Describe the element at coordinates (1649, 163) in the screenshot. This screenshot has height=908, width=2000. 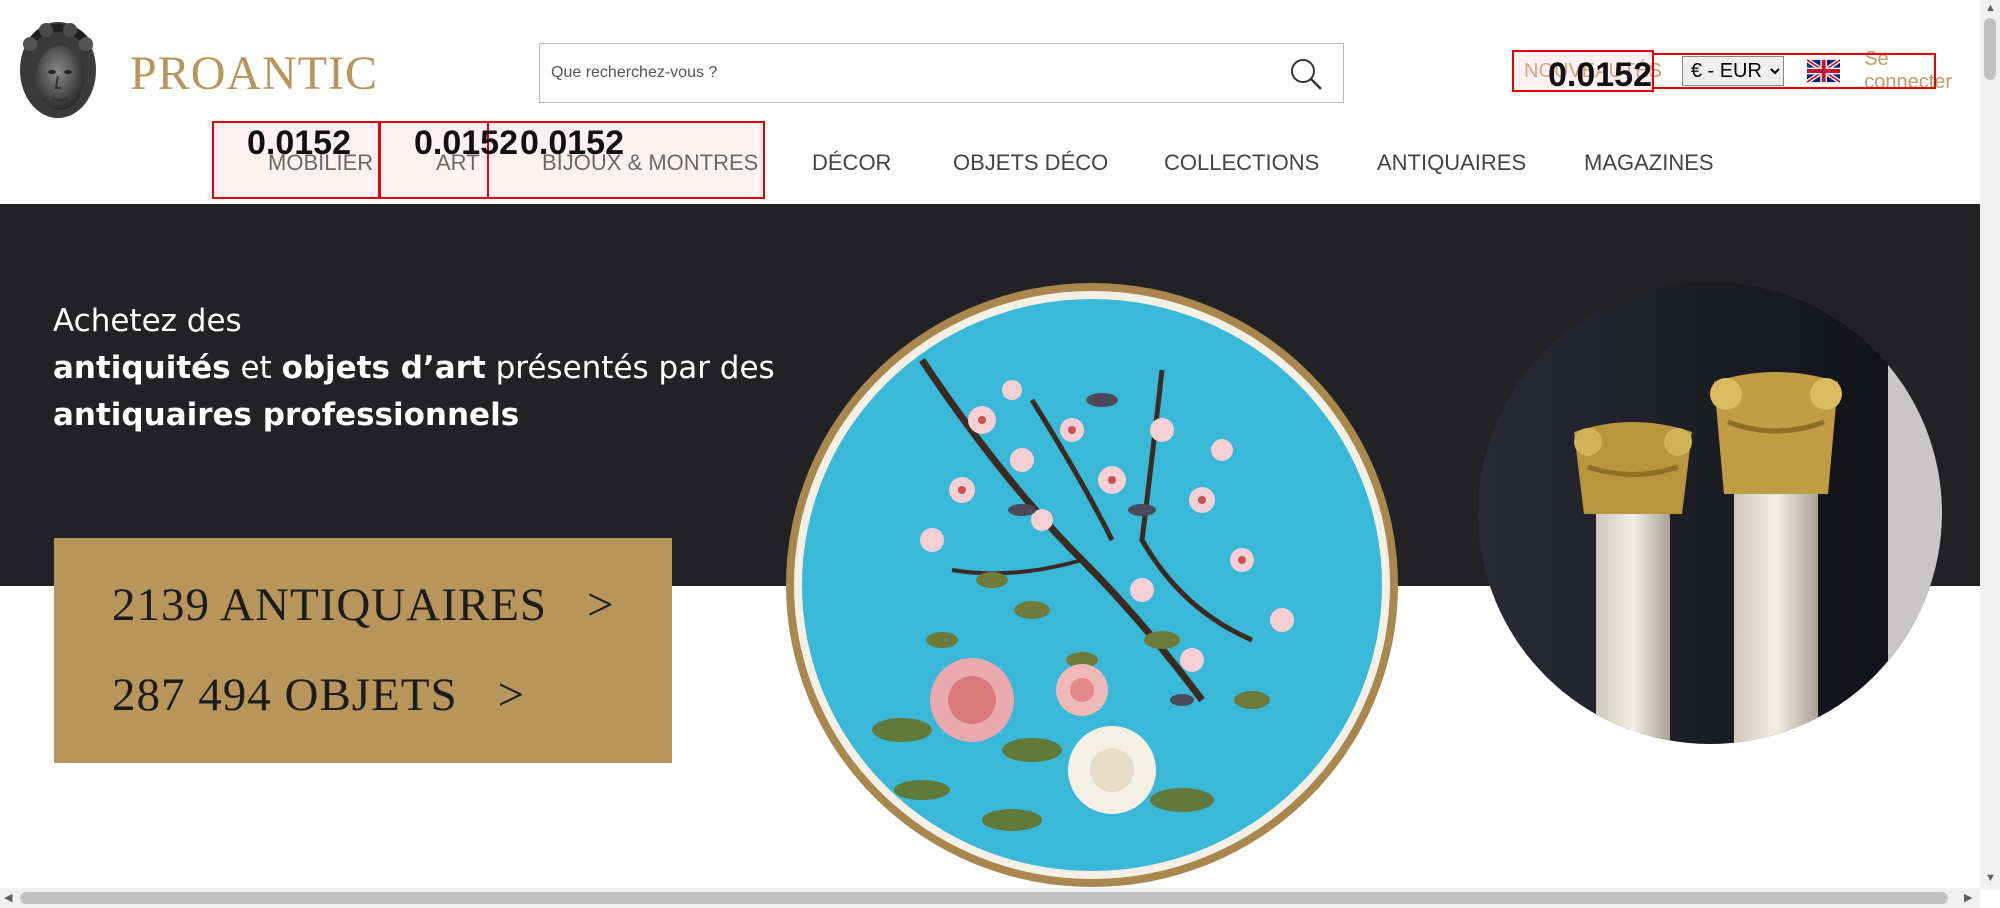
I see `nav-item-magazines: MAGAZINES` at that location.